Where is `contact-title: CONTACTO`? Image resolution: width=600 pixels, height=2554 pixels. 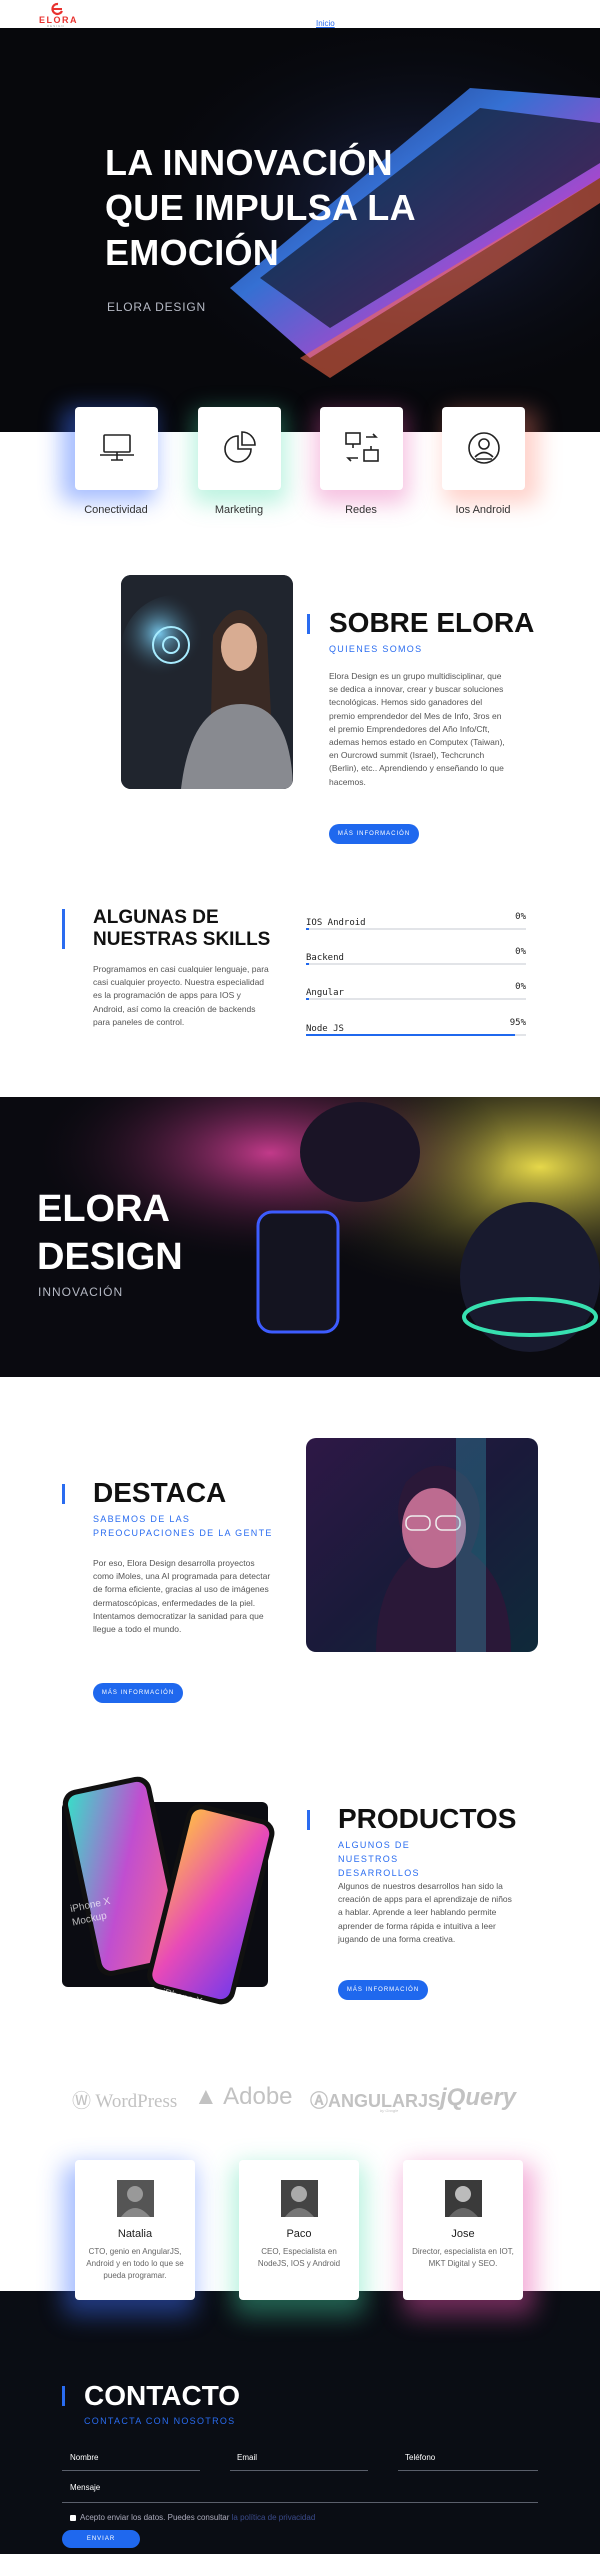 contact-title: CONTACTO is located at coordinates (162, 2395).